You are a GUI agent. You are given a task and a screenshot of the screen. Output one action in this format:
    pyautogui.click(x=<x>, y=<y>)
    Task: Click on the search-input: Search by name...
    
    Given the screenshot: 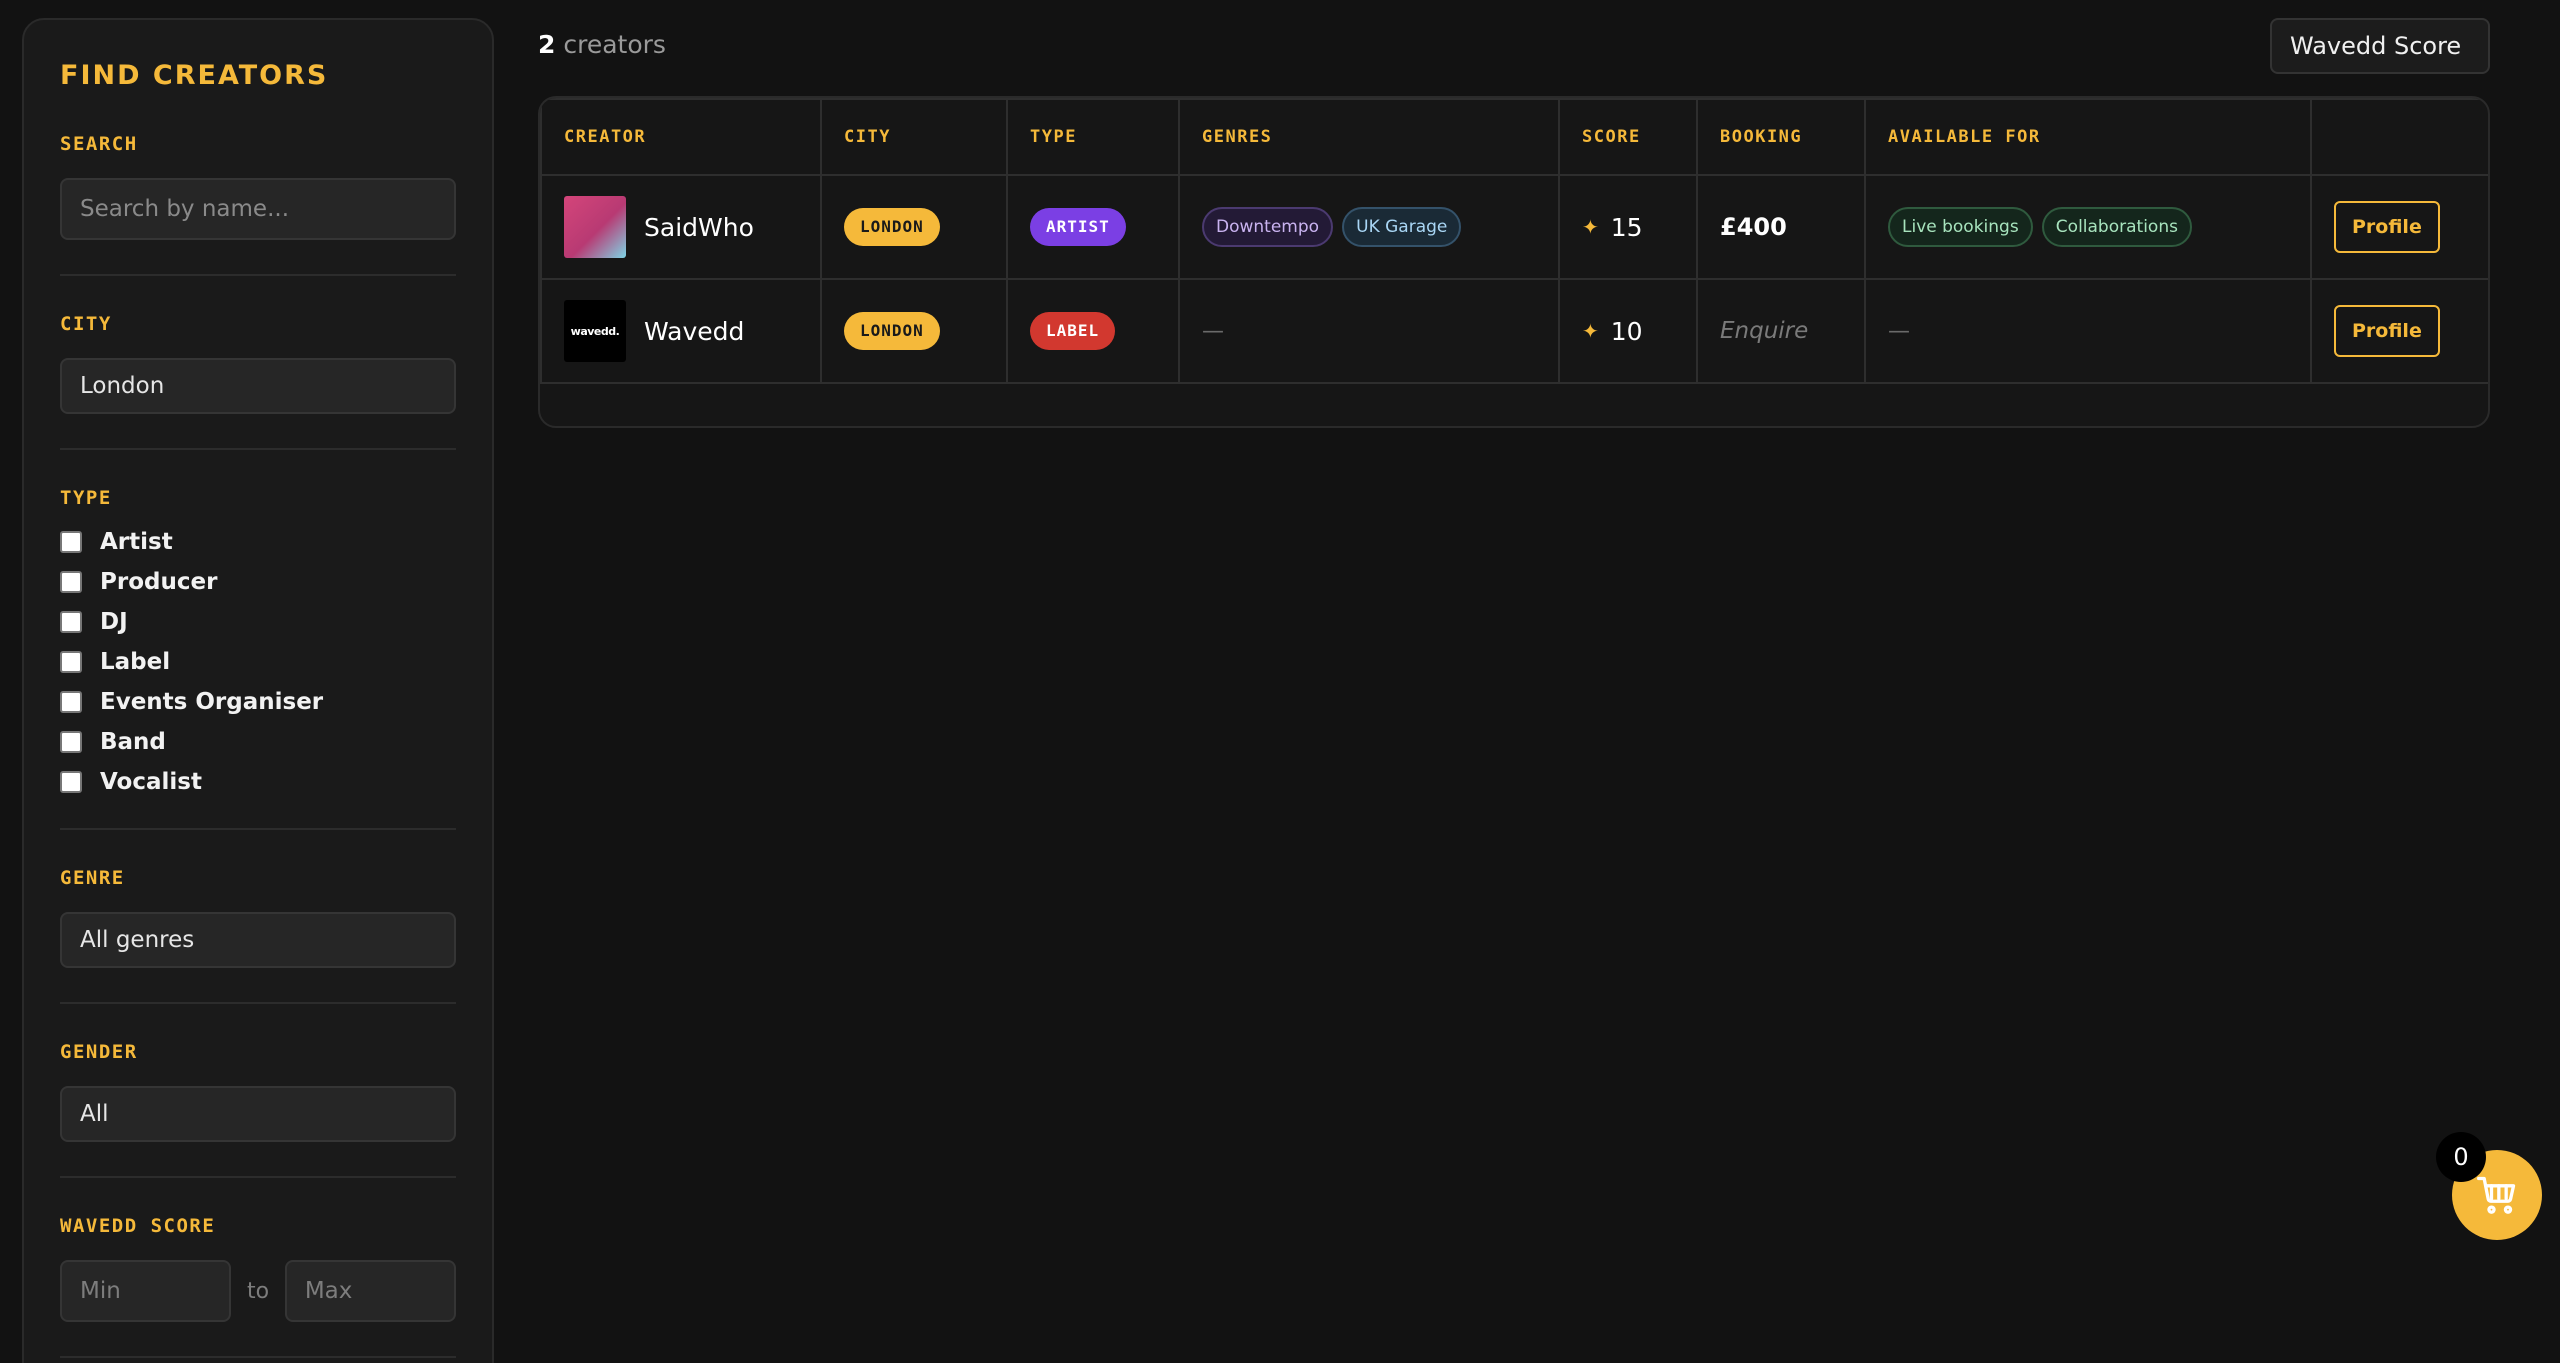 What is the action you would take?
    pyautogui.click(x=258, y=209)
    